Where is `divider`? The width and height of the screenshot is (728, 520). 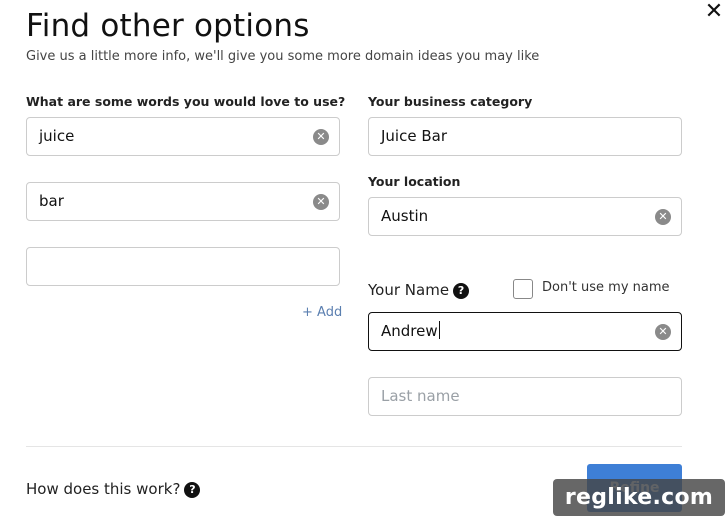
divider is located at coordinates (354, 446).